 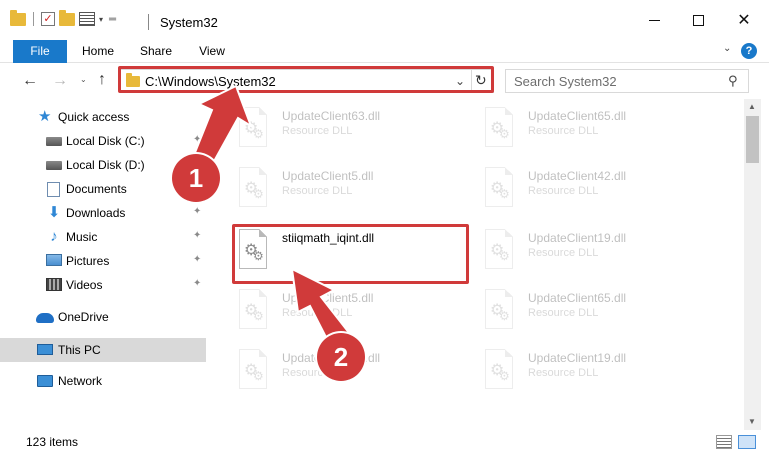 I want to click on file-name: UpdateClient42.dll, so click(x=577, y=176).